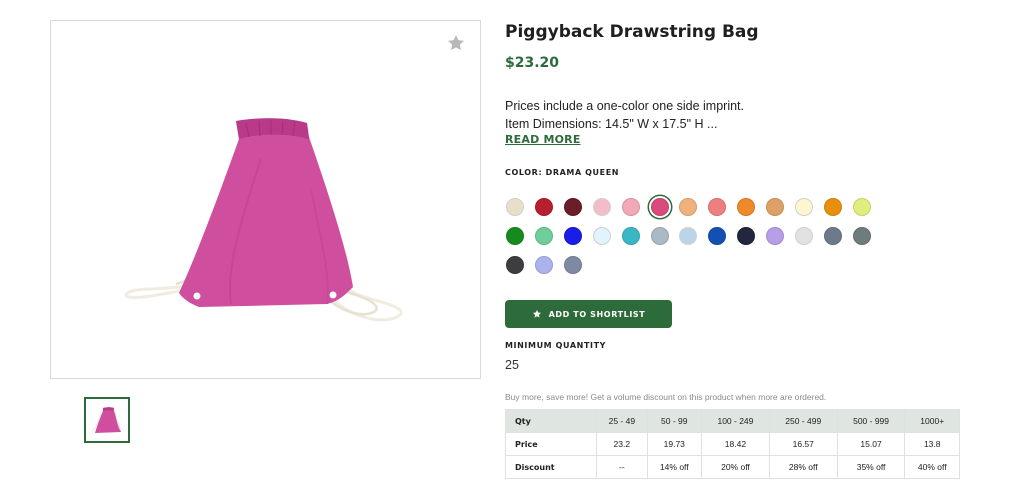 Image resolution: width=1024 pixels, height=486 pixels. I want to click on qty-cell: 500 - 999, so click(871, 421).